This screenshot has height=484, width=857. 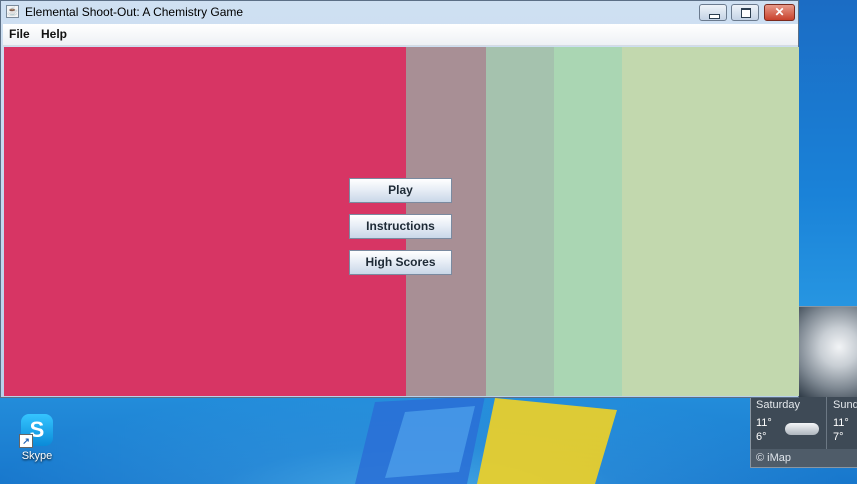 I want to click on instructions-button: Instructions, so click(x=400, y=226).